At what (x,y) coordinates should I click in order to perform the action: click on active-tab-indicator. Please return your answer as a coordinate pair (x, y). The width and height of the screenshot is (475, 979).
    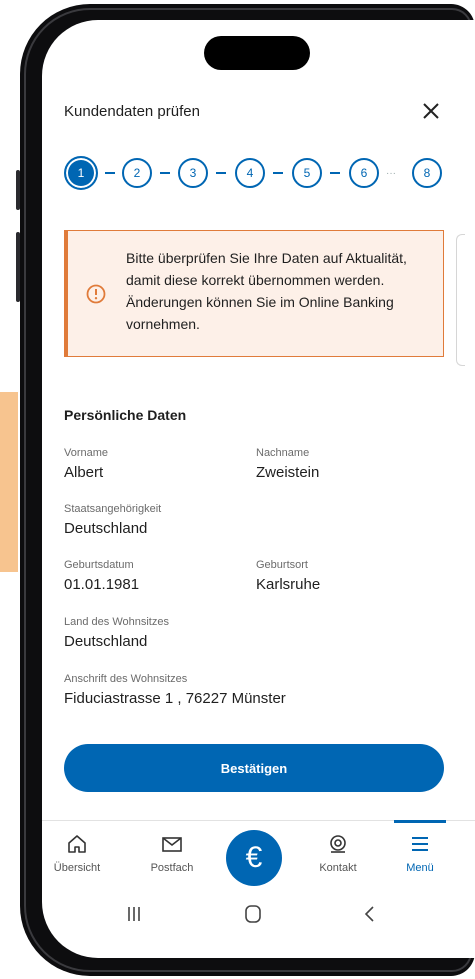
    Looking at the image, I should click on (420, 821).